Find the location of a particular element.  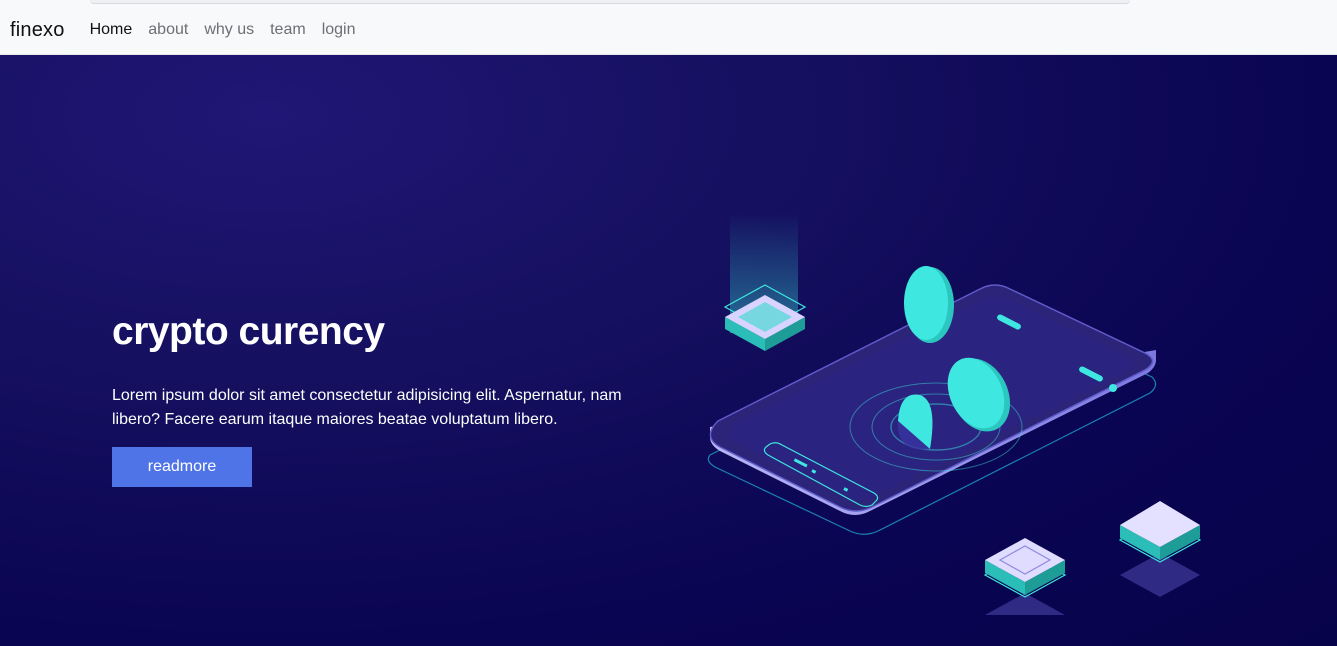

nav-link-home: Home is located at coordinates (111, 30).